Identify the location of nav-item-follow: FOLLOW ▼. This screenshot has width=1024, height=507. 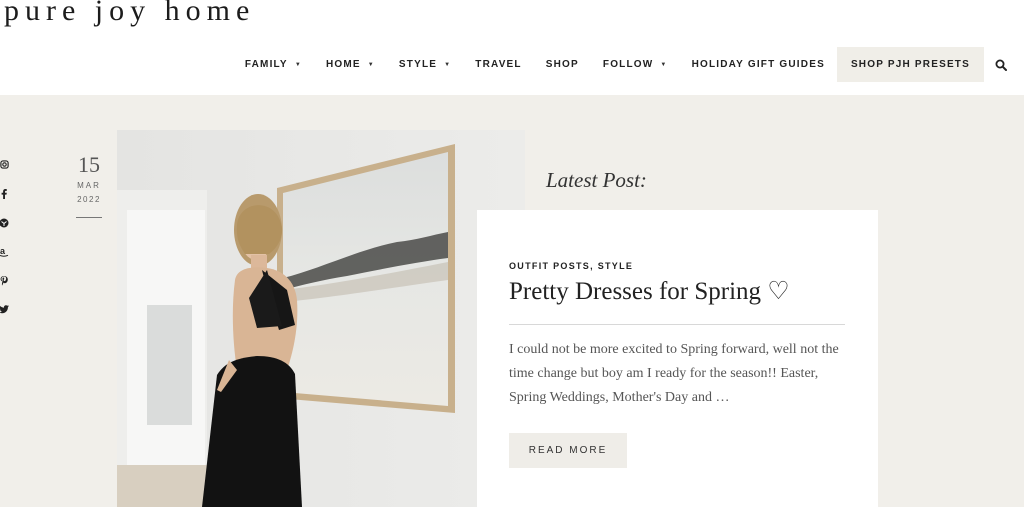
(635, 64).